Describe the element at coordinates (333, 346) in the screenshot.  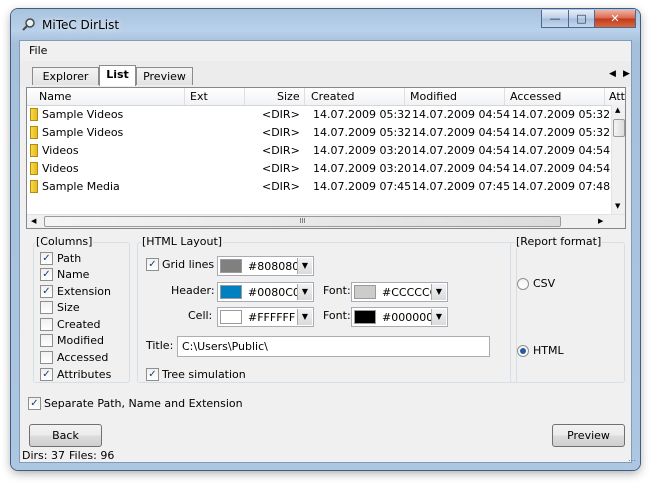
I see `title-input: C:\Users\Public\` at that location.